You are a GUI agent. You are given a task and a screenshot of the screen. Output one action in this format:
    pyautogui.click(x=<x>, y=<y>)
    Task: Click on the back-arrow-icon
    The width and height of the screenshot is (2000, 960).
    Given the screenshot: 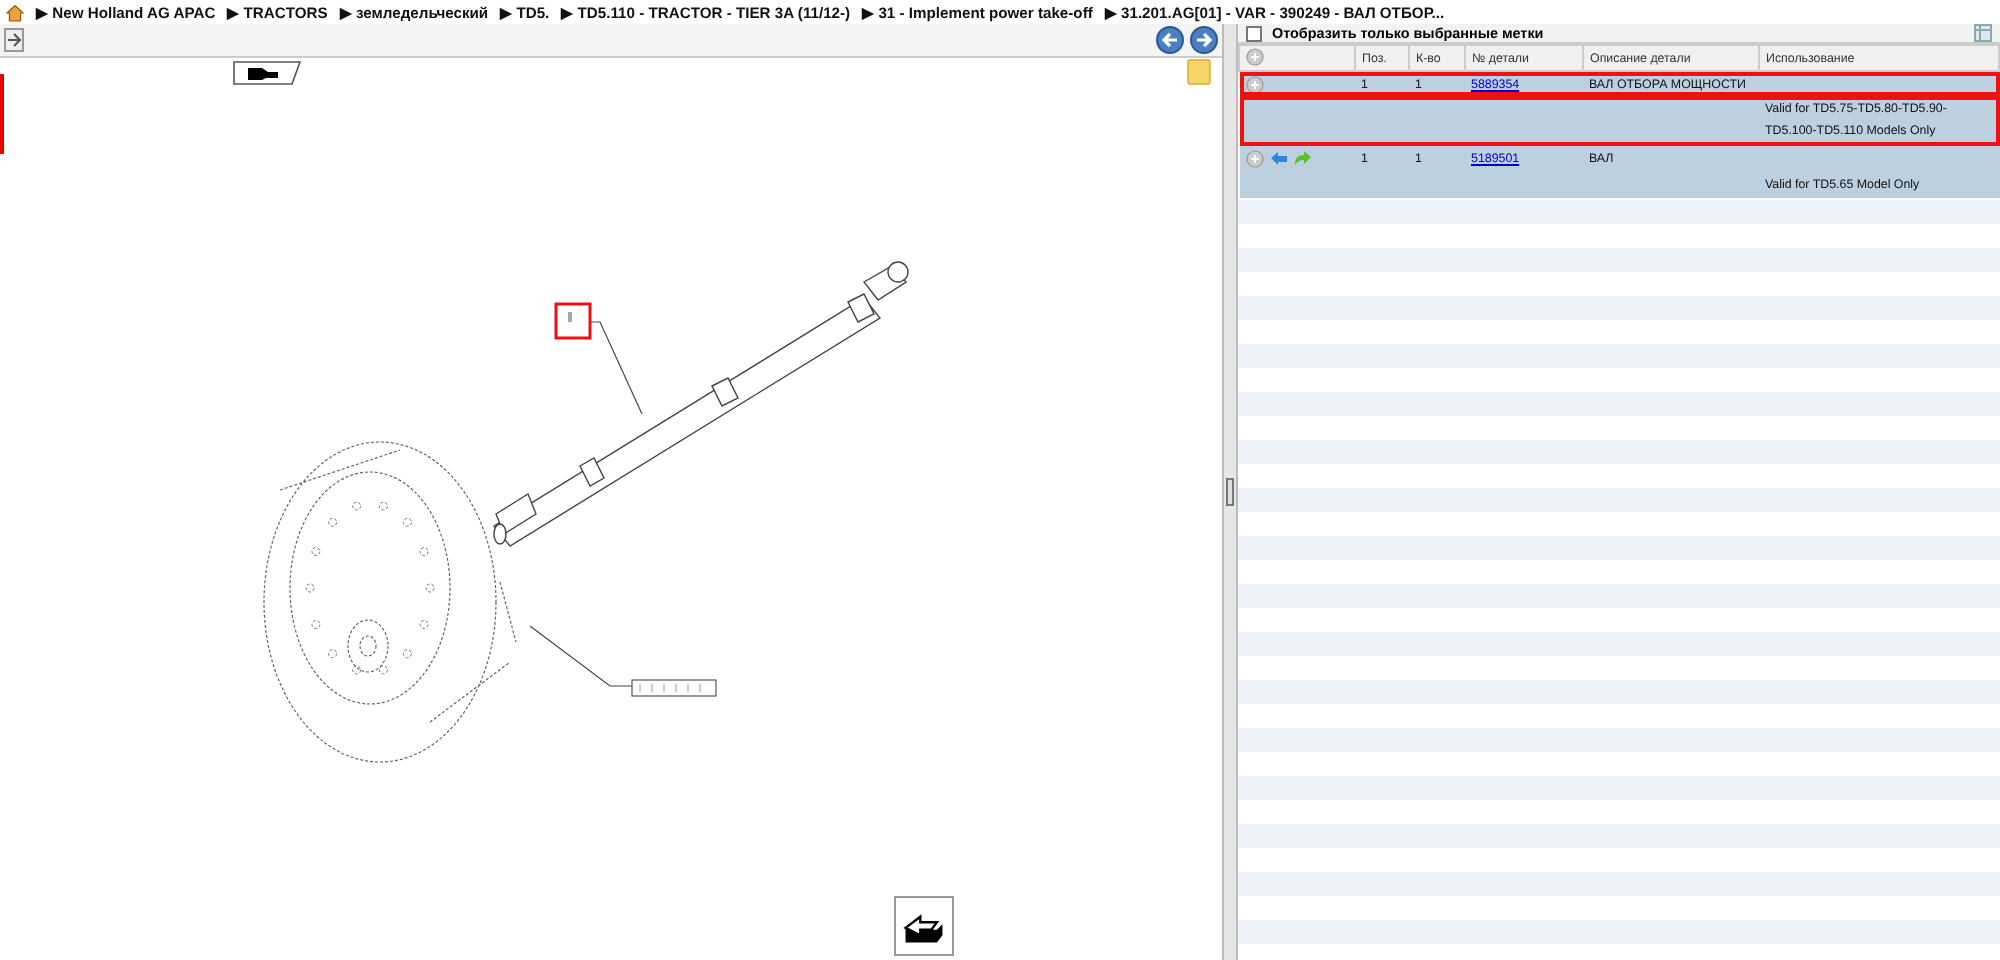 What is the action you would take?
    pyautogui.click(x=1170, y=40)
    